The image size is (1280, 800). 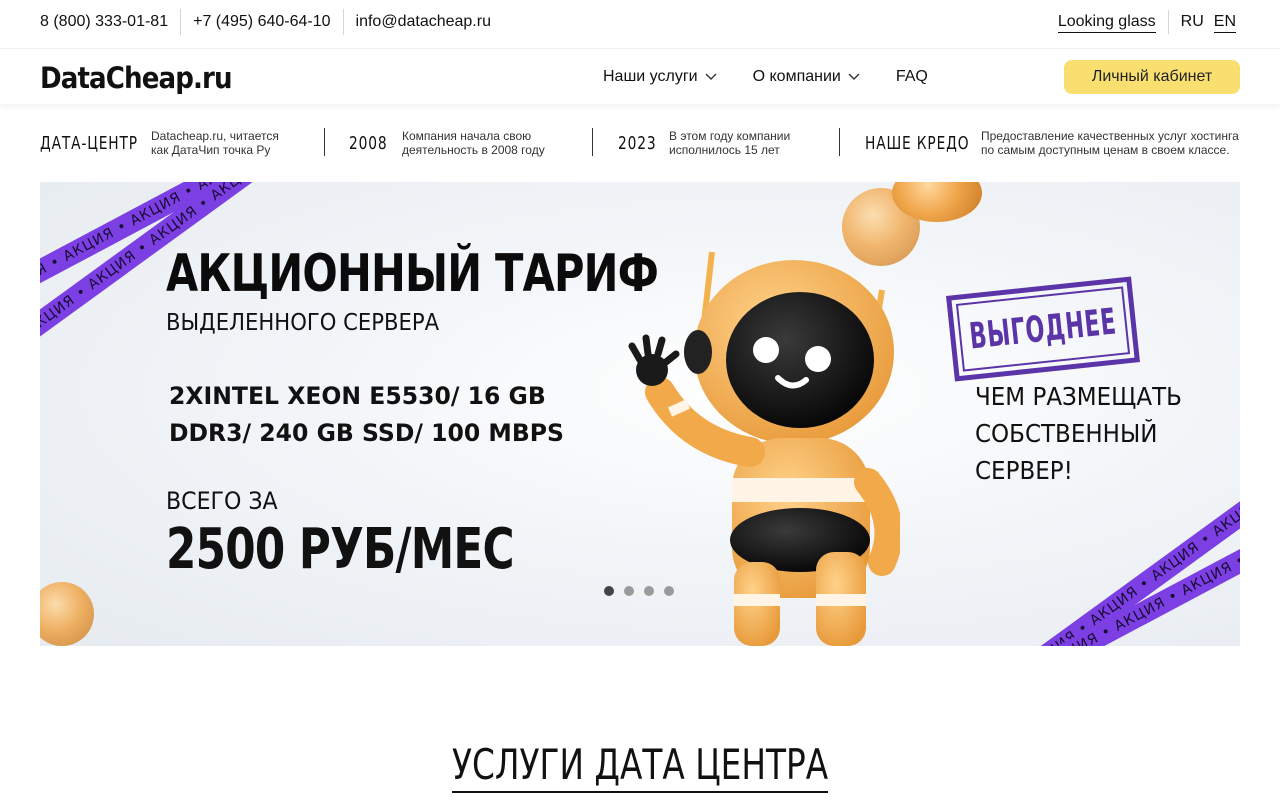 I want to click on top-right-links: Looking glass RU EN, so click(x=1146, y=22).